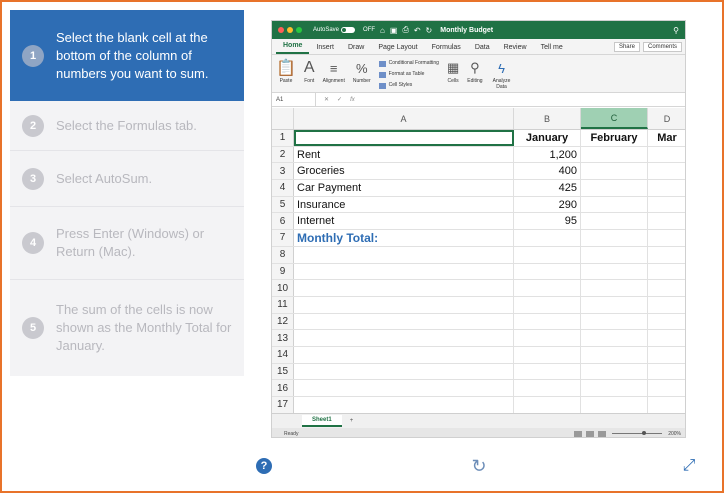  What do you see at coordinates (479, 466) in the screenshot?
I see `reload-button: ↻` at bounding box center [479, 466].